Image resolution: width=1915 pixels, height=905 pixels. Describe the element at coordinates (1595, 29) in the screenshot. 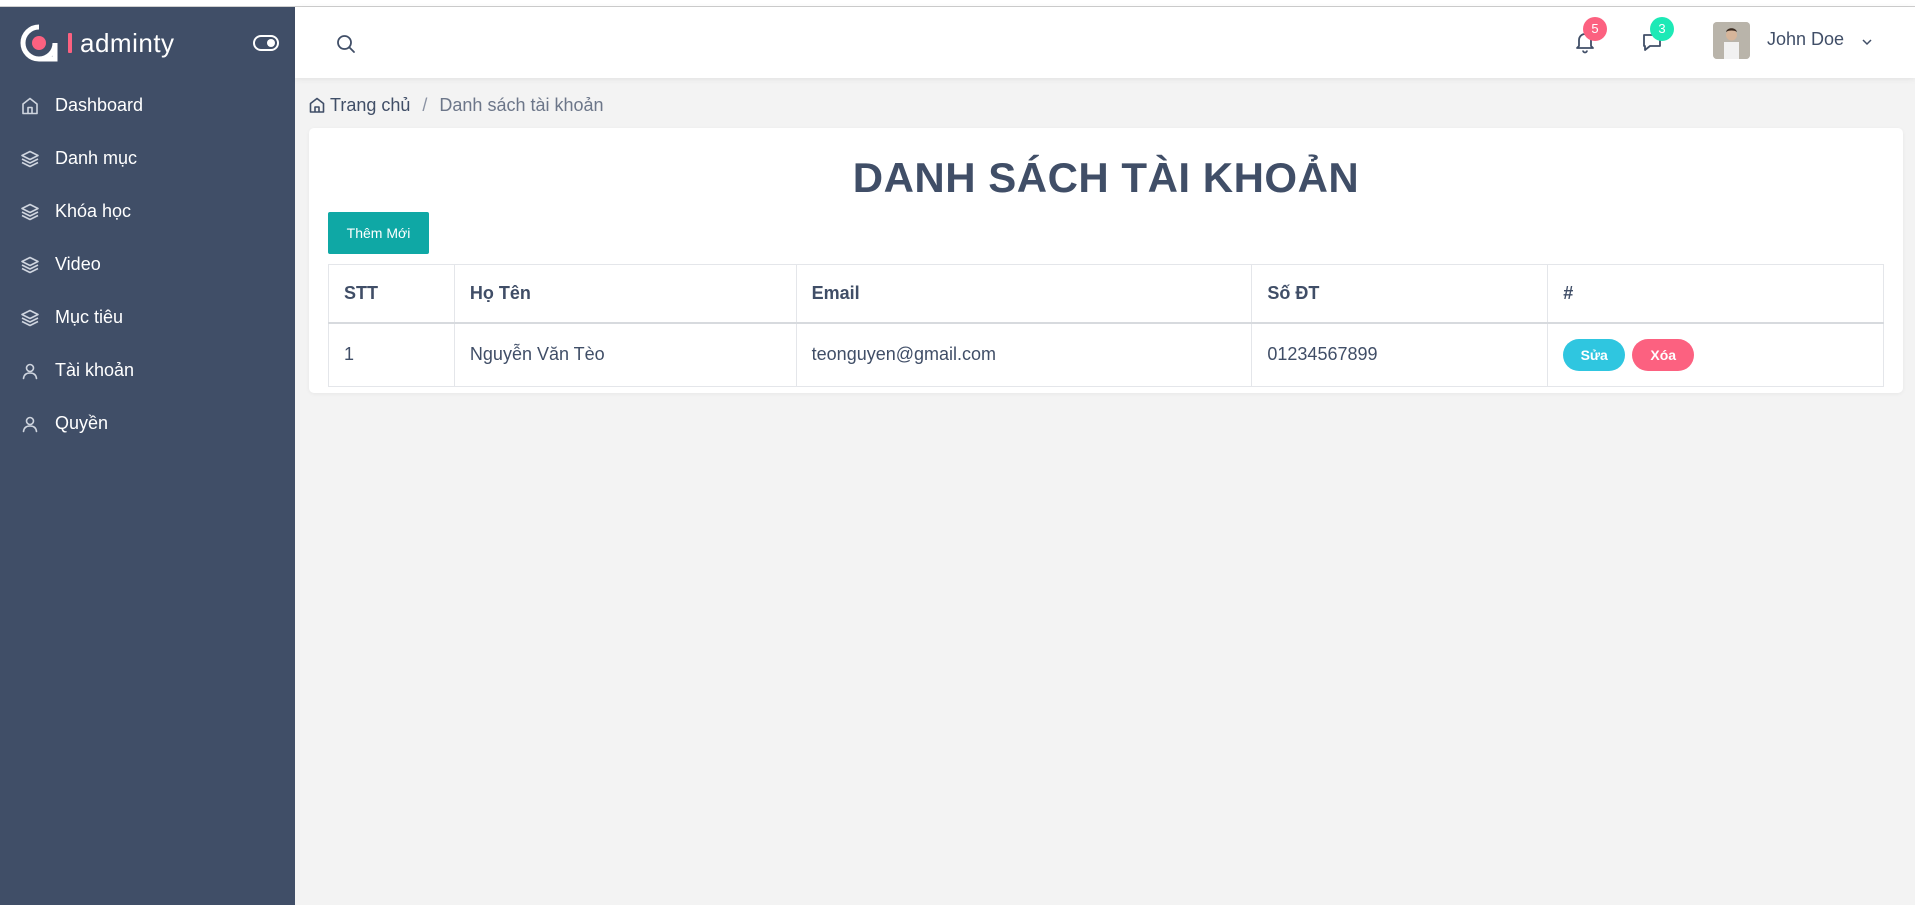

I see `notification-badge: 5` at that location.